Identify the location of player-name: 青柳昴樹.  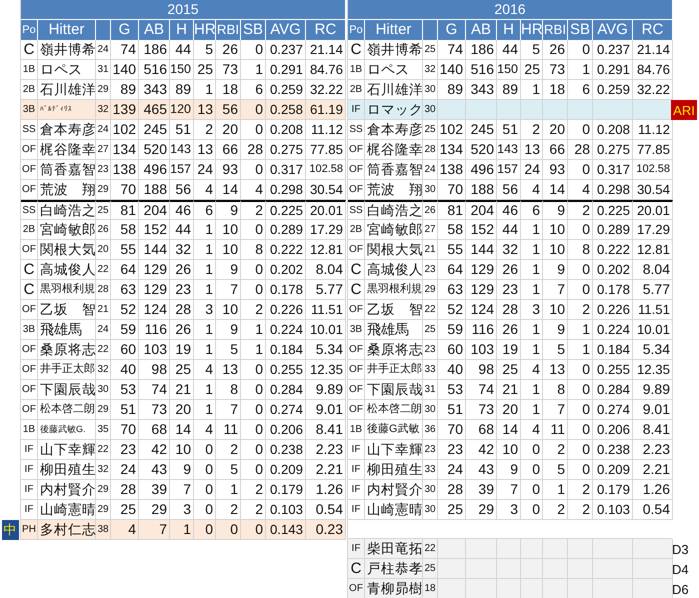
(394, 588).